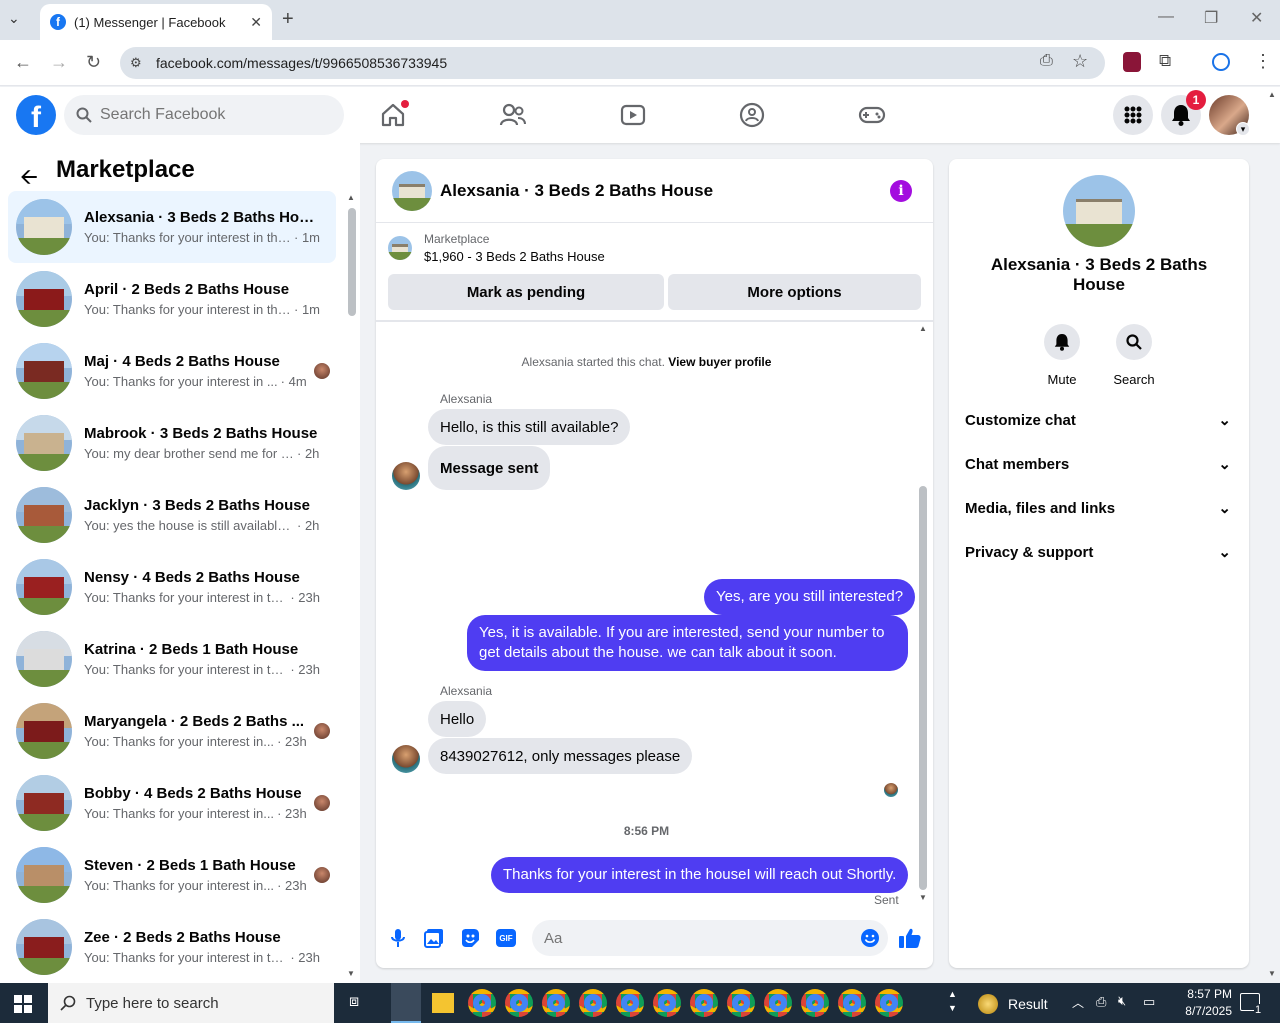 The image size is (1280, 1023). Describe the element at coordinates (1132, 62) in the screenshot. I see `ublock-extension-icon` at that location.